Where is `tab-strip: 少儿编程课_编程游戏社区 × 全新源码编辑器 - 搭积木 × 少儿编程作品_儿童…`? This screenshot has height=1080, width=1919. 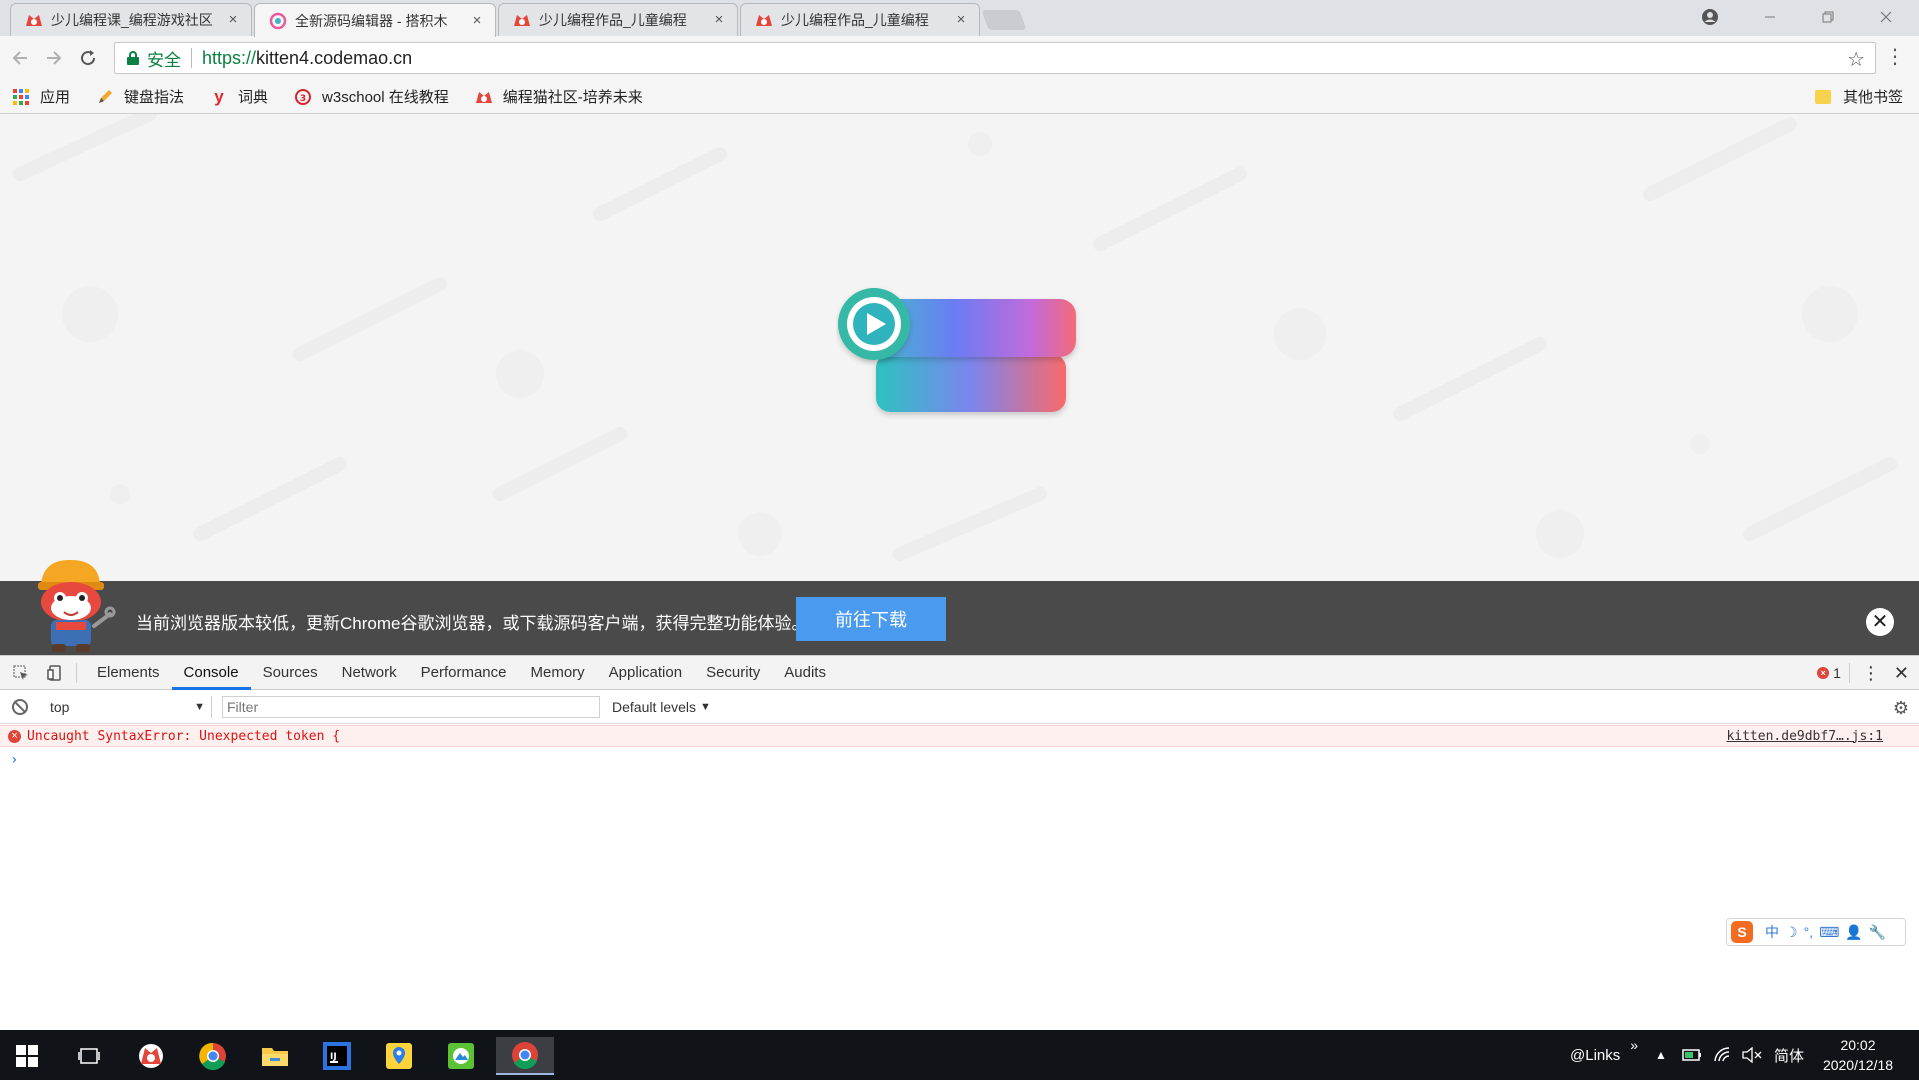
tab-strip: 少儿编程课_编程游戏社区 × 全新源码编辑器 - 搭积木 × 少儿编程作品_儿童… is located at coordinates (959, 18).